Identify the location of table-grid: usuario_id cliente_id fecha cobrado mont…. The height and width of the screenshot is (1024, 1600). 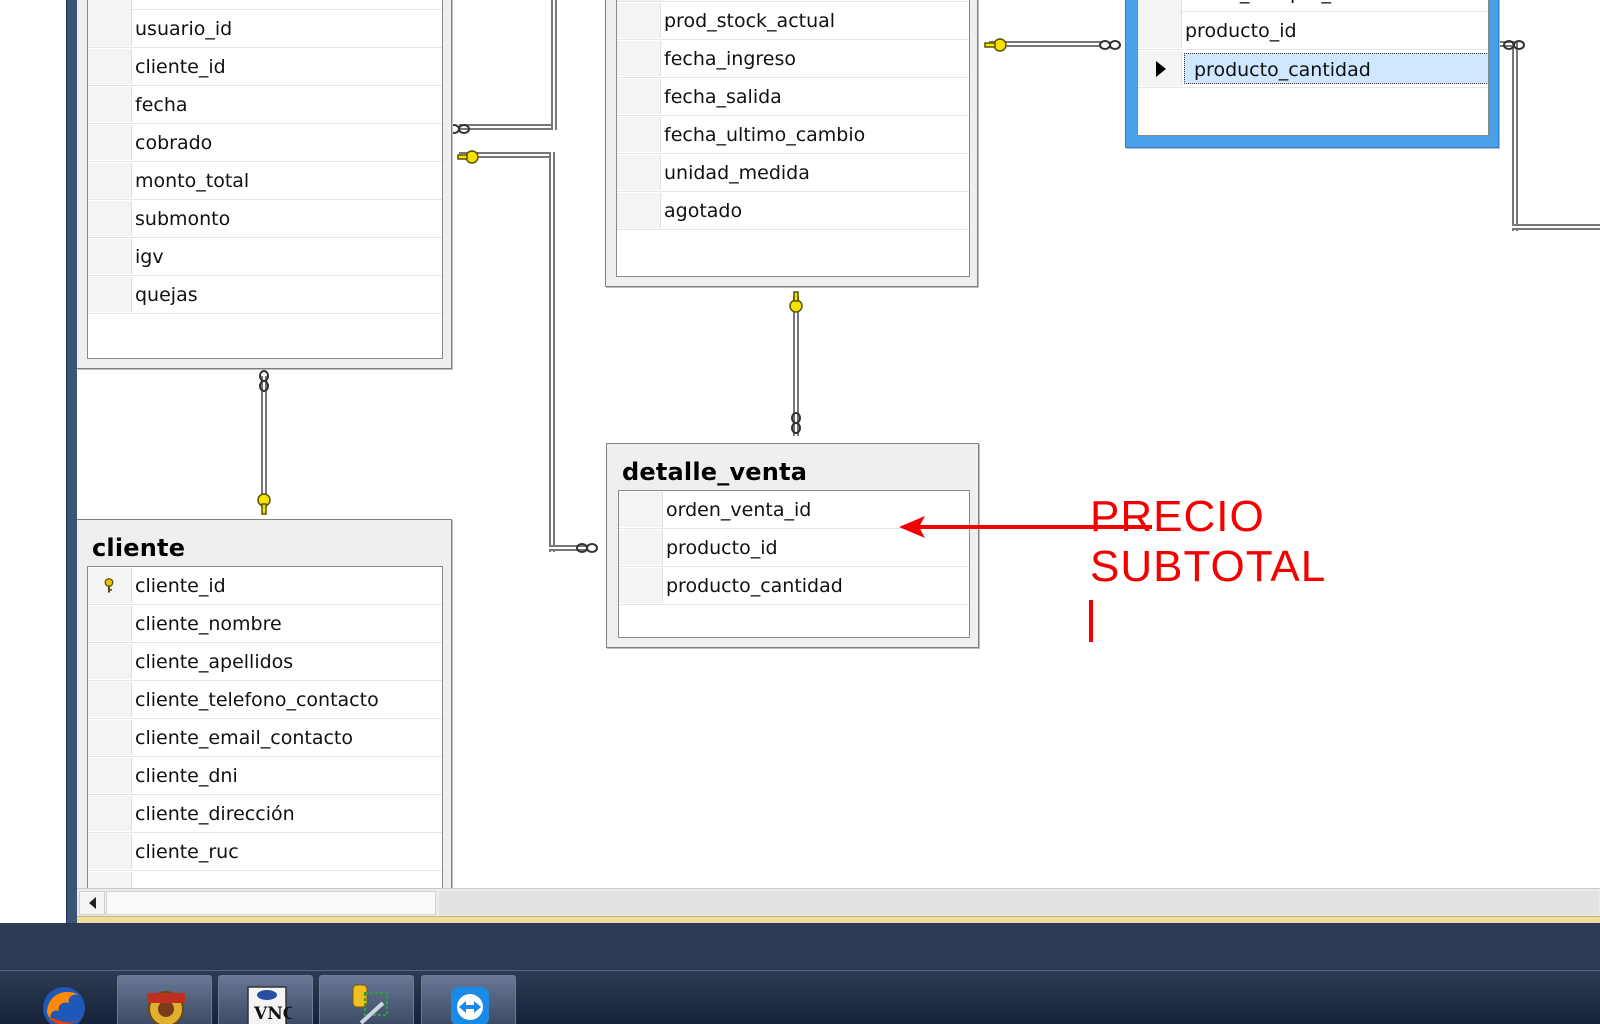
(265, 179).